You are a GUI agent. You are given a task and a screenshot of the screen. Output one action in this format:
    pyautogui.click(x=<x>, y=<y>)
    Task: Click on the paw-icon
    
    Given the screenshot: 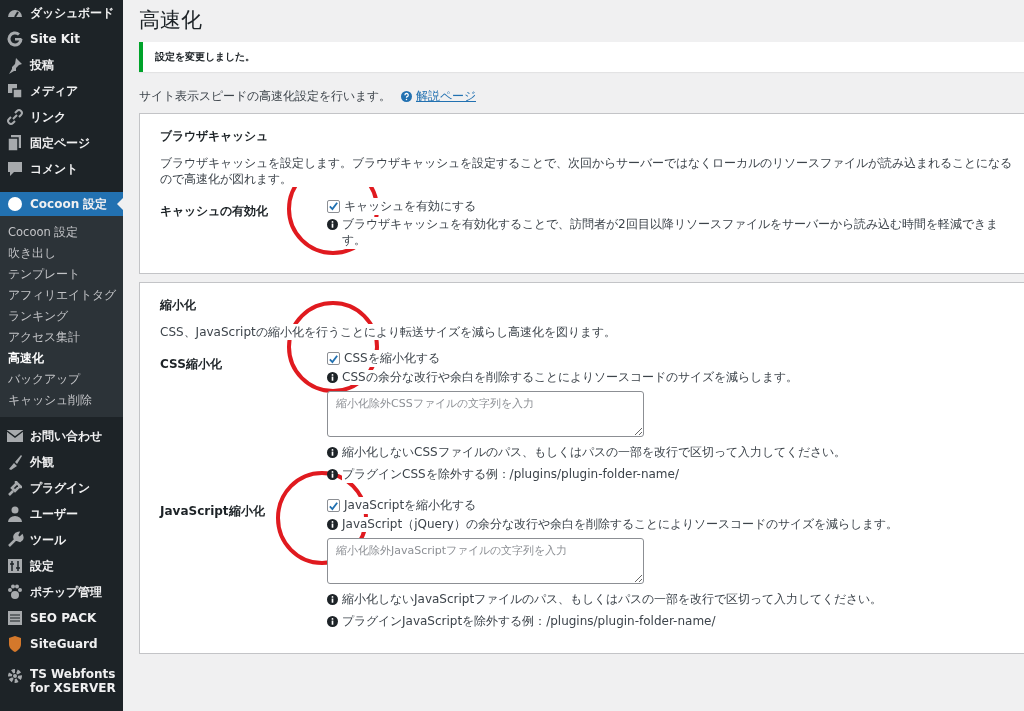 What is the action you would take?
    pyautogui.click(x=15, y=592)
    